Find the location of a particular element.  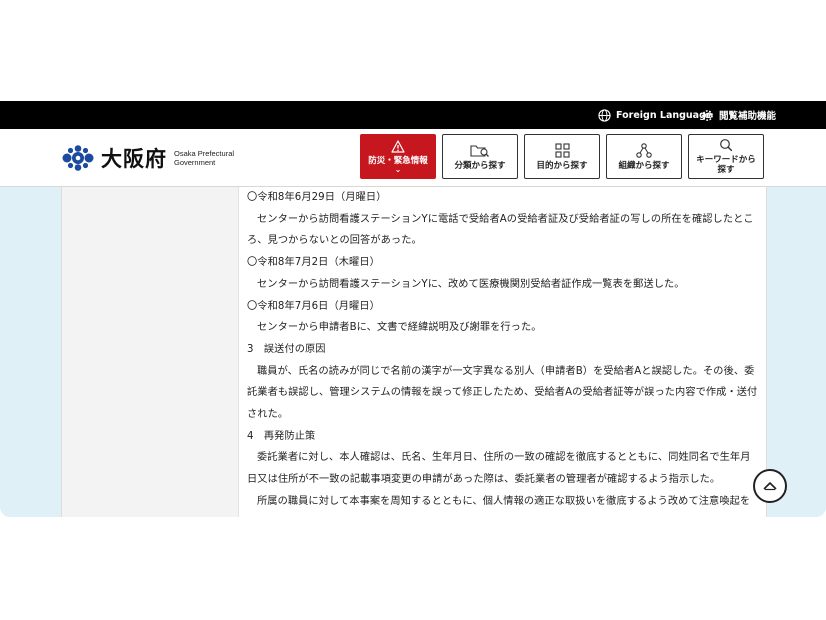

accessibility-link: 閲覧補助機能 is located at coordinates (738, 115).